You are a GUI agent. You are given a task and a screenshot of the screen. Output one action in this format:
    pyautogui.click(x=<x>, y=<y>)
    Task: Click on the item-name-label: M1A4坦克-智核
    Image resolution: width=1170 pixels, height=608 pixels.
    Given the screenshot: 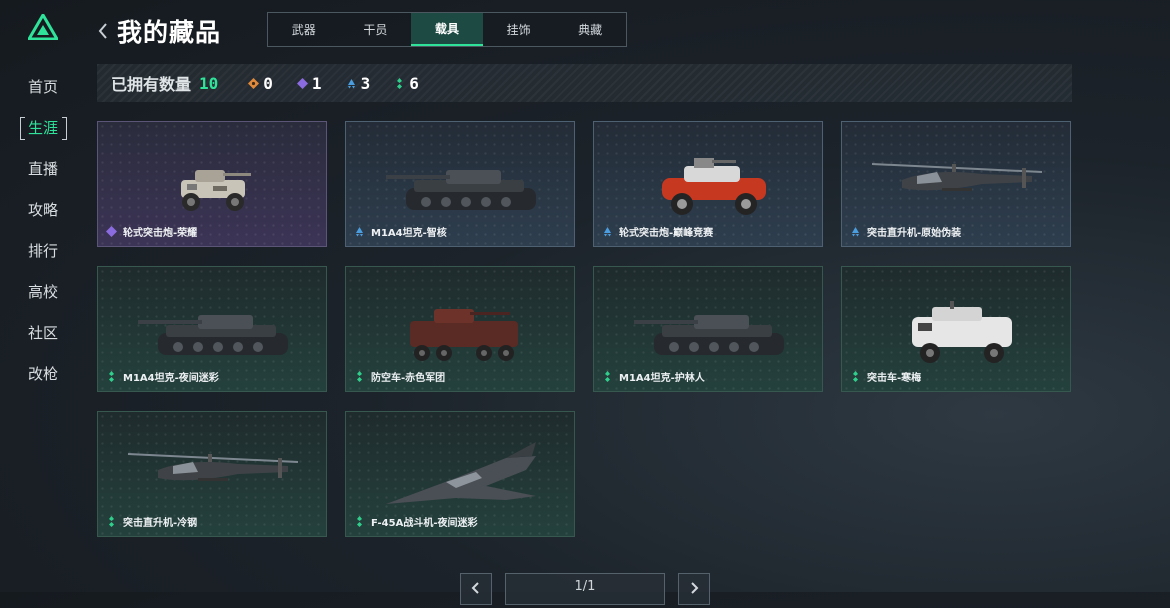 What is the action you would take?
    pyautogui.click(x=409, y=233)
    